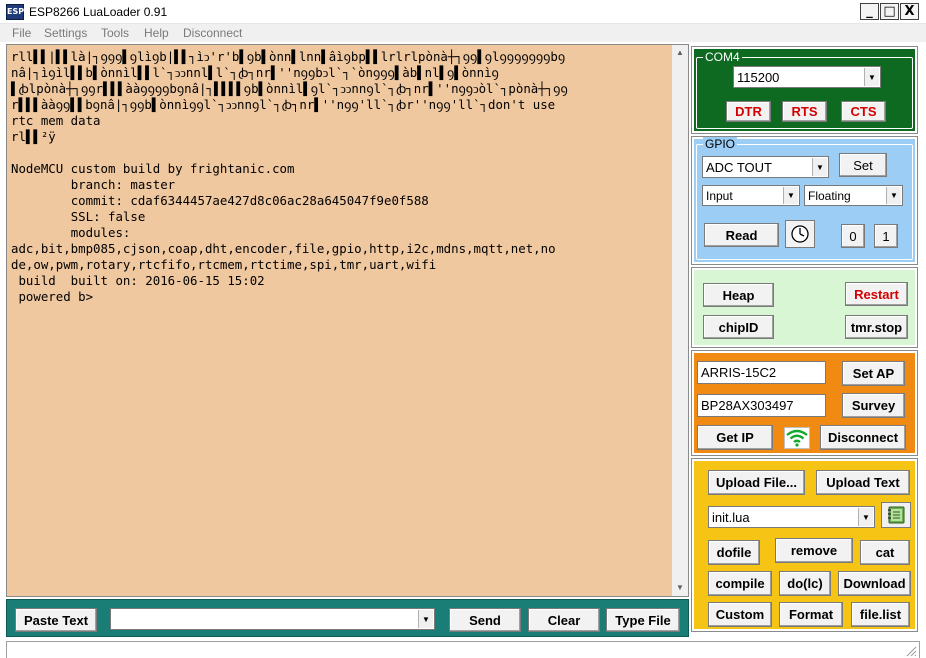 This screenshot has width=926, height=658. I want to click on window-title: ESP8266 LuaLoader 0.91, so click(98, 12).